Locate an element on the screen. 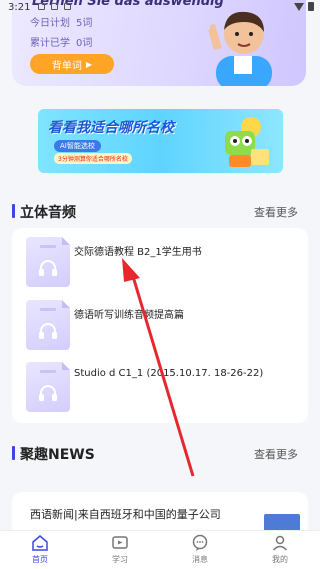 The width and height of the screenshot is (320, 569). status-notification-icons is located at coordinates (54, 6).